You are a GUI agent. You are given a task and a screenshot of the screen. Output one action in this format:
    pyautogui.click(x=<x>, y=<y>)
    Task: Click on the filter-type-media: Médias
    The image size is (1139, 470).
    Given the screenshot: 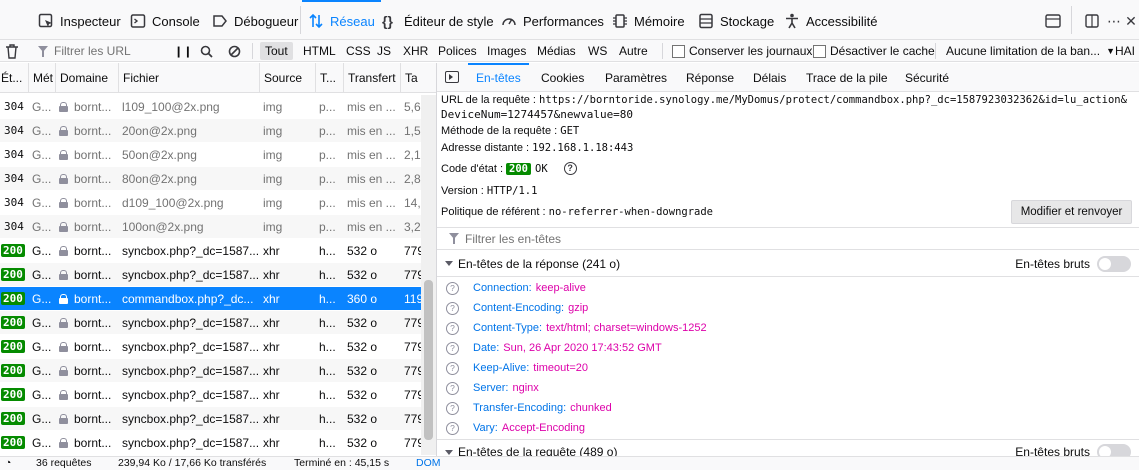 What is the action you would take?
    pyautogui.click(x=556, y=51)
    